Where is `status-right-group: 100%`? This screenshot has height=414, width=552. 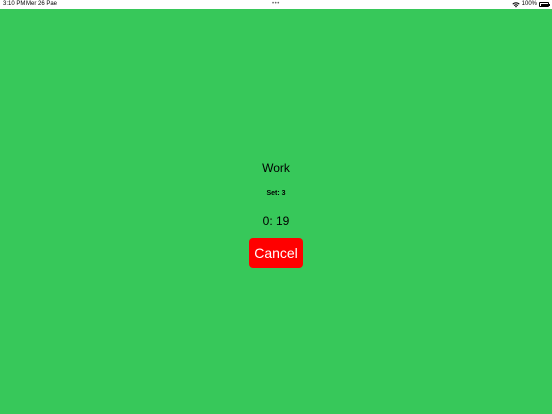
status-right-group: 100% is located at coordinates (531, 4).